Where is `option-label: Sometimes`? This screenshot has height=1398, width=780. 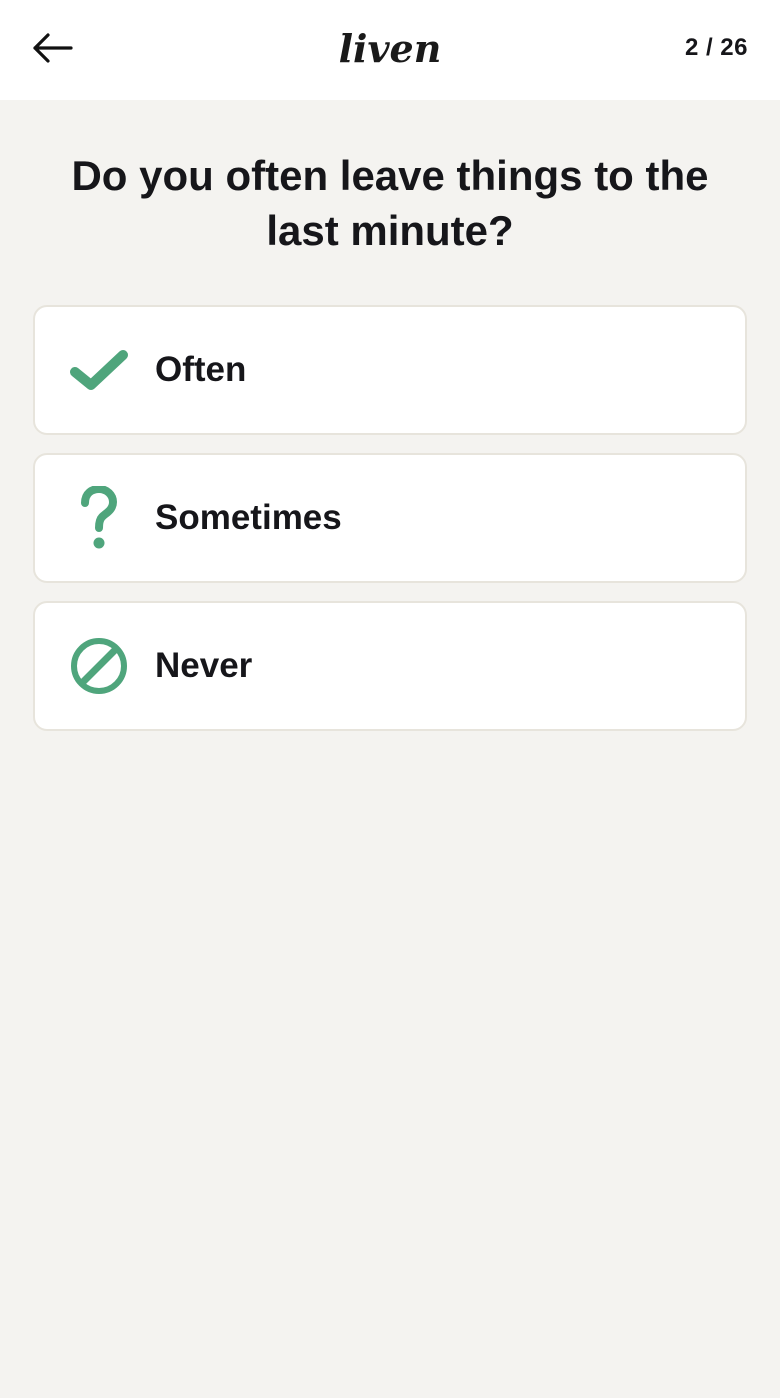
option-label: Sometimes is located at coordinates (248, 517).